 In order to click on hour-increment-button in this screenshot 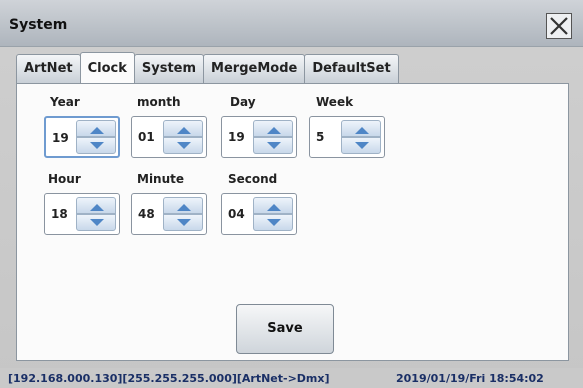, I will do `click(96, 205)`.